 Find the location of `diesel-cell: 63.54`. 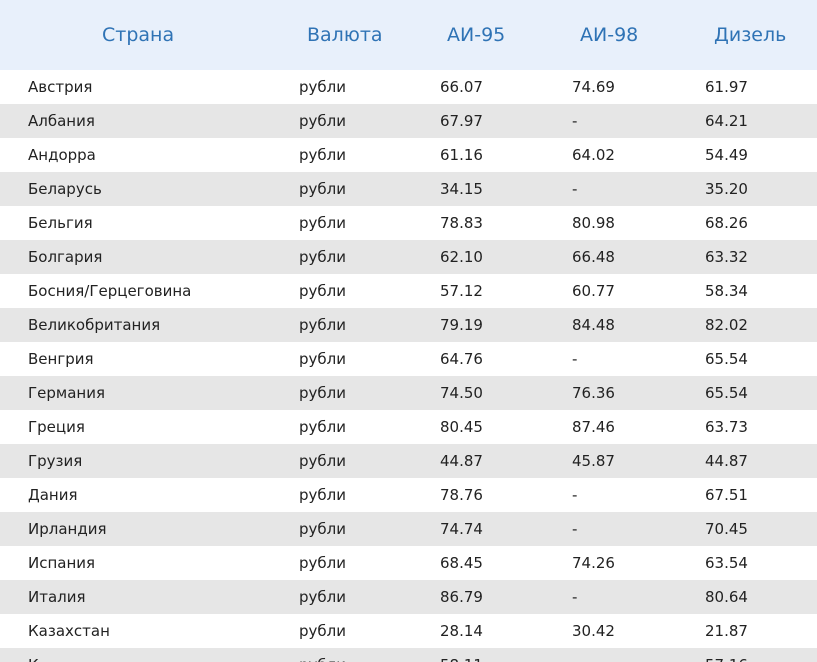

diesel-cell: 63.54 is located at coordinates (726, 563).